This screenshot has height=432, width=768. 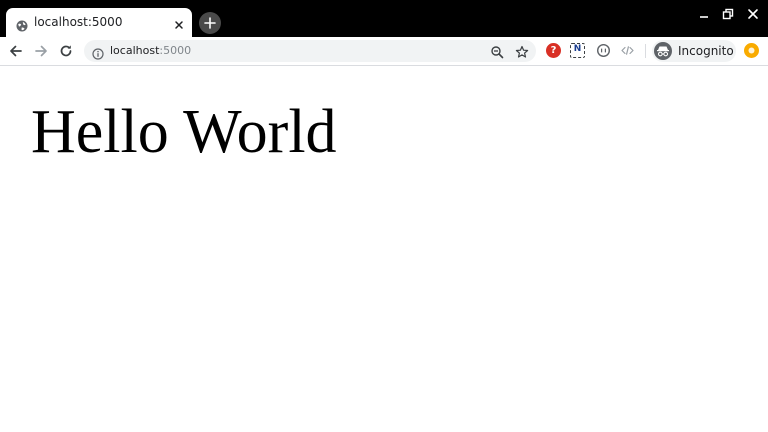 What do you see at coordinates (627, 50) in the screenshot?
I see `code-icon` at bounding box center [627, 50].